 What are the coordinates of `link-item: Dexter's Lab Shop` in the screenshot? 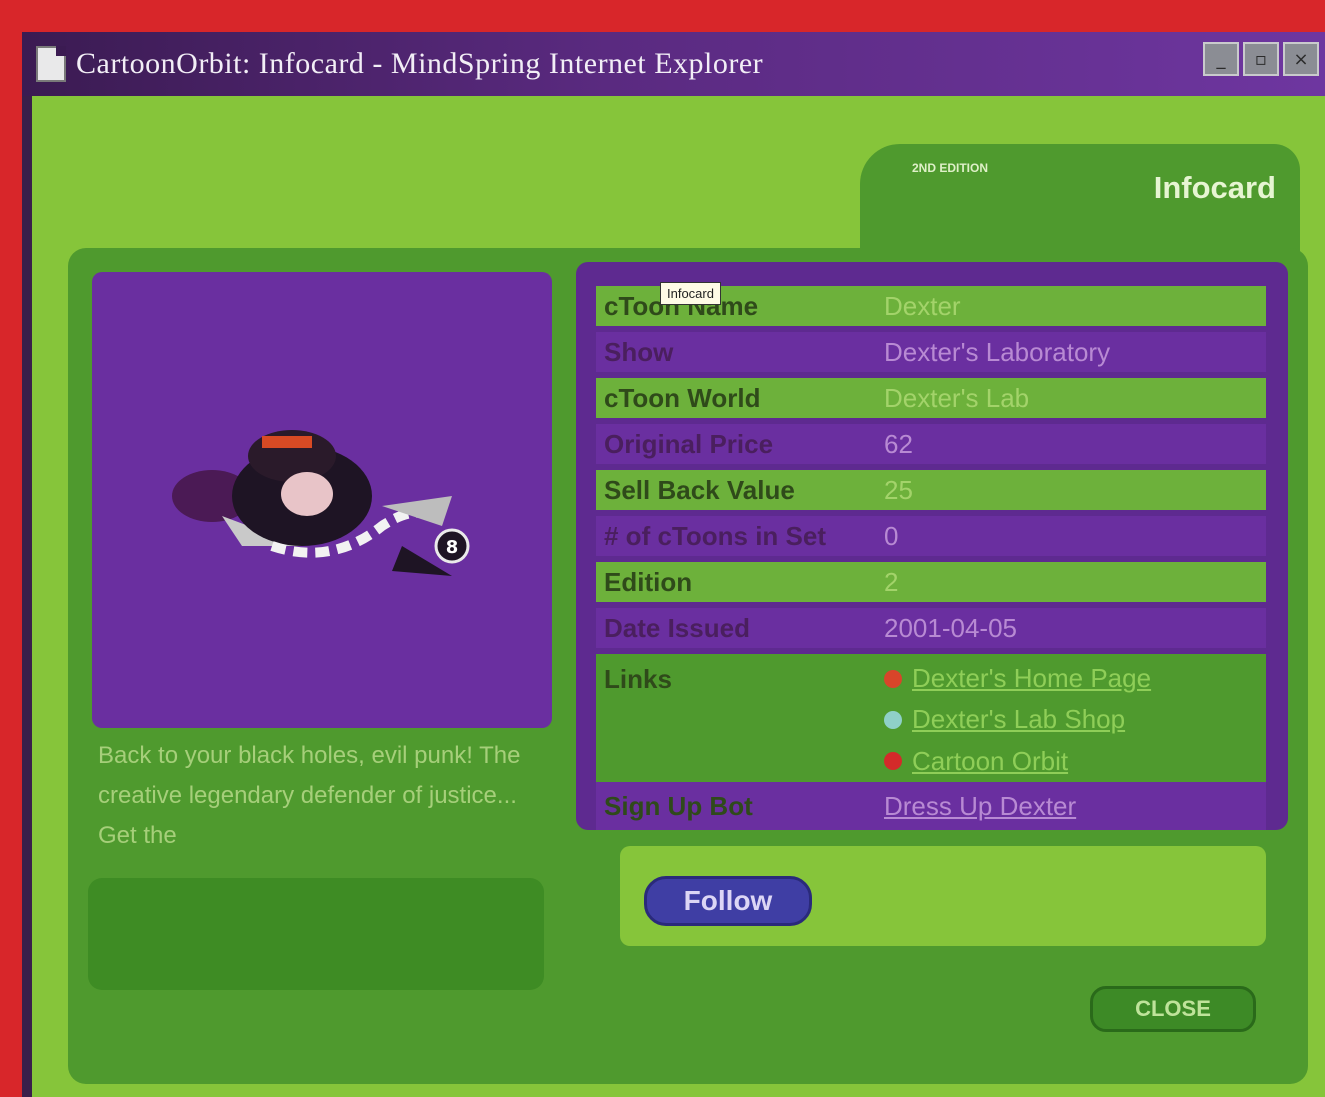 It's located at (1017, 719).